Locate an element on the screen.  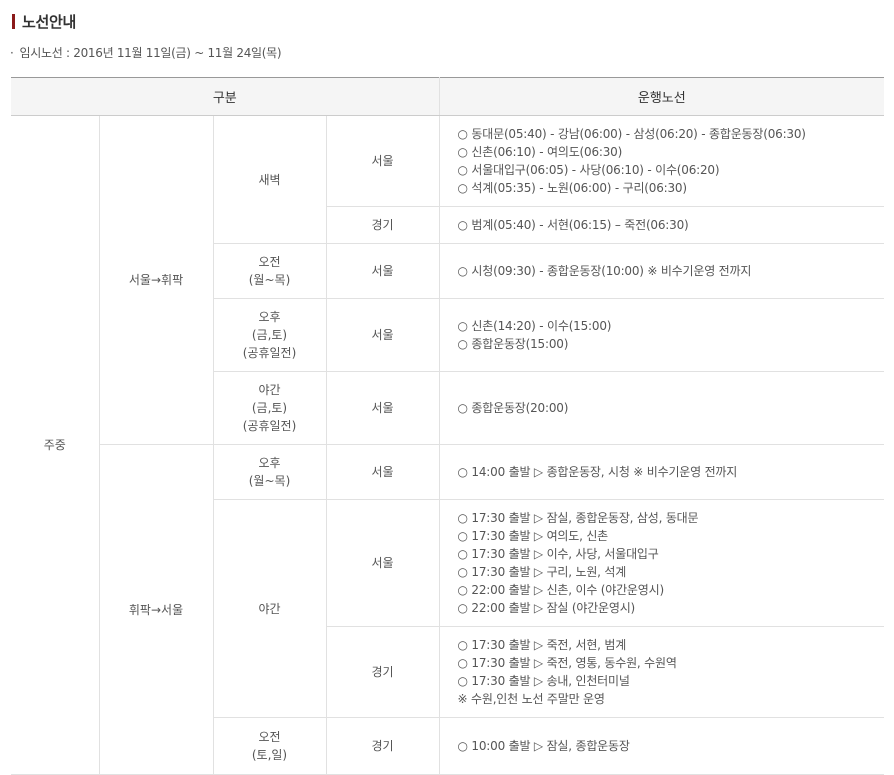
time-cell: 오전 (월~목) is located at coordinates (270, 271).